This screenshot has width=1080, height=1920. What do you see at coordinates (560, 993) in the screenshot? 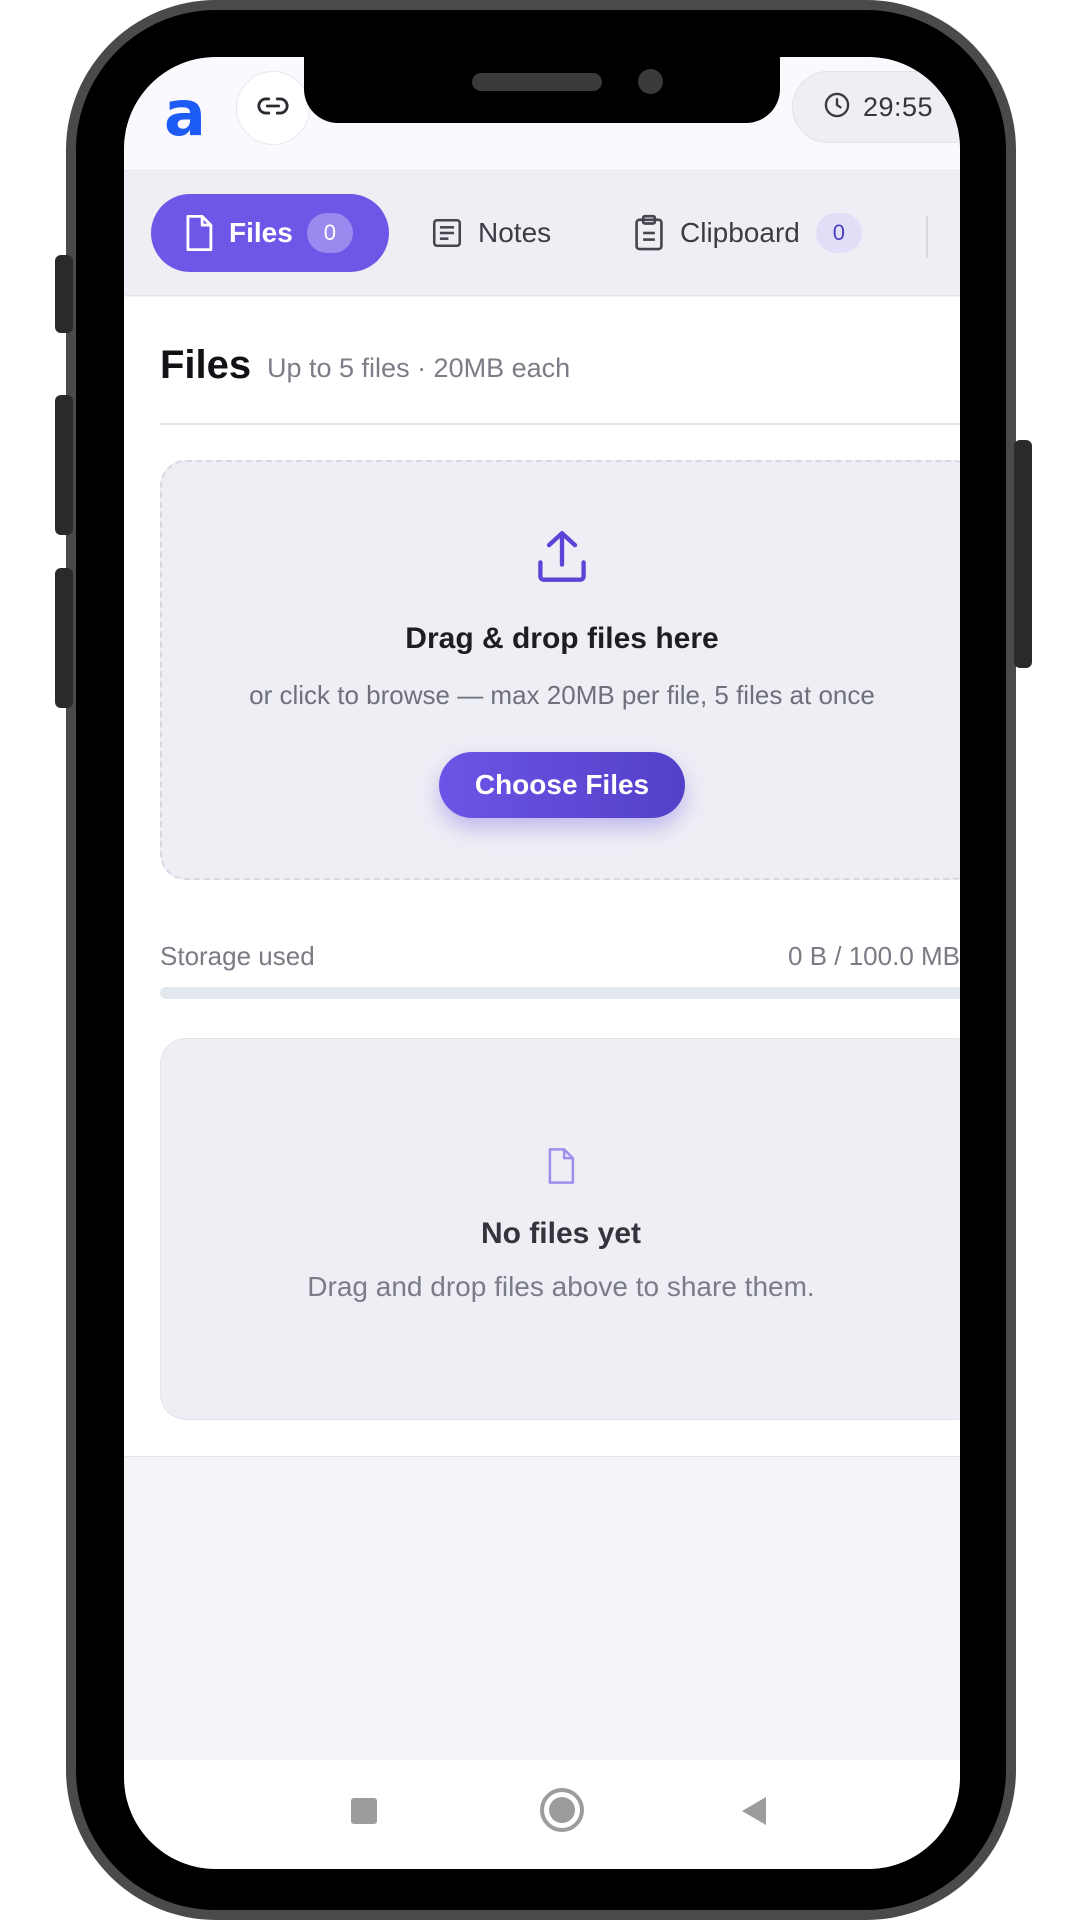
I see `storage-progress-bar` at bounding box center [560, 993].